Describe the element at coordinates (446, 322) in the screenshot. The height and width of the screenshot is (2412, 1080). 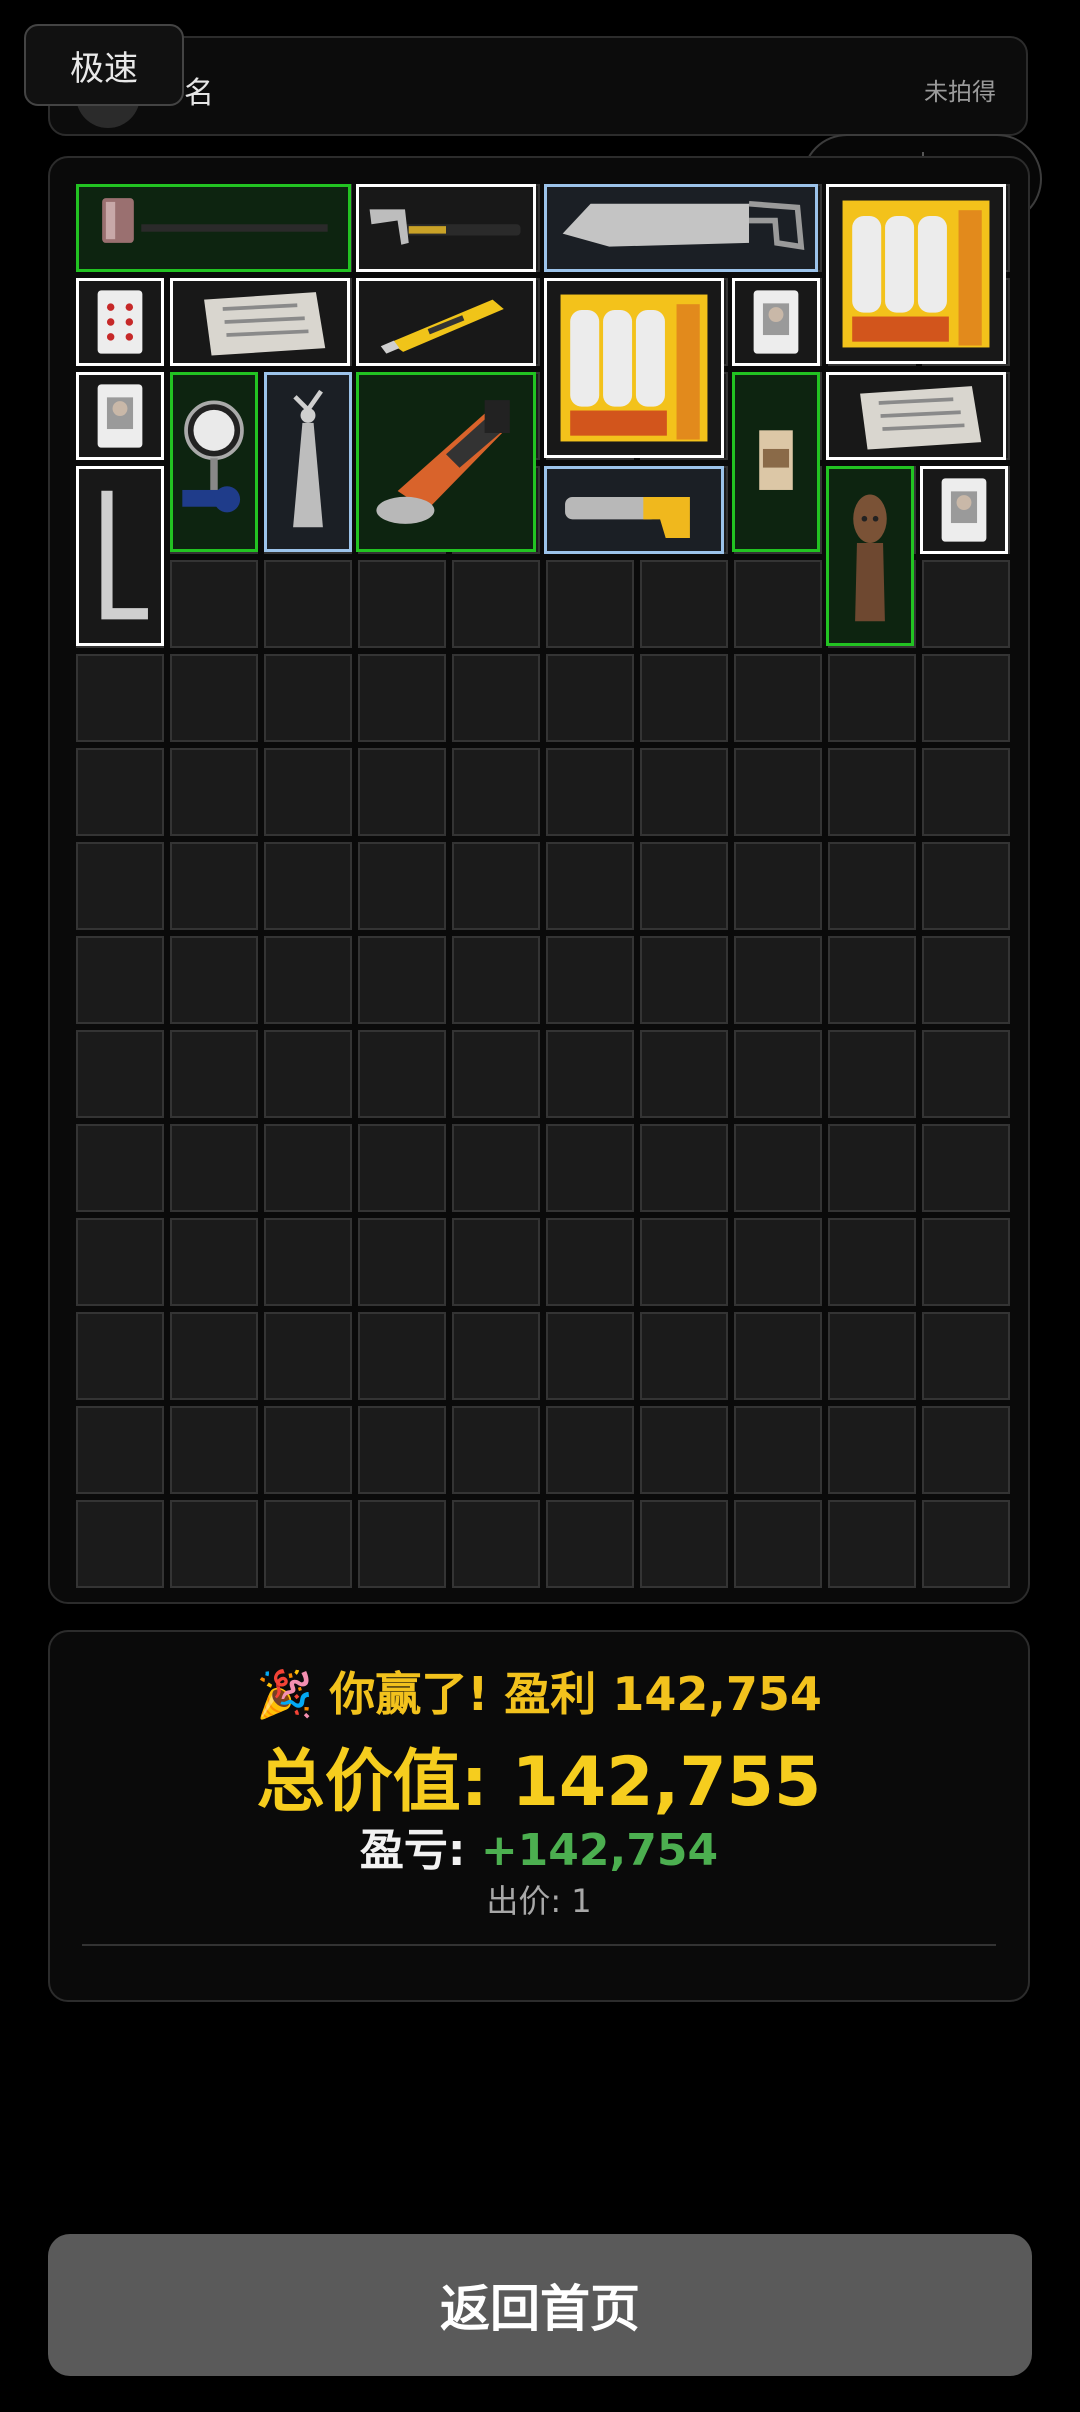
I see `item-utility-knife` at that location.